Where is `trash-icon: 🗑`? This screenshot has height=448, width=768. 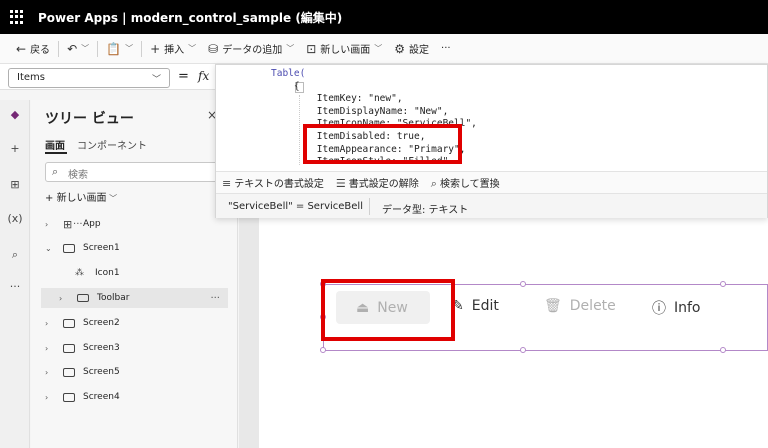 trash-icon: 🗑 is located at coordinates (553, 306).